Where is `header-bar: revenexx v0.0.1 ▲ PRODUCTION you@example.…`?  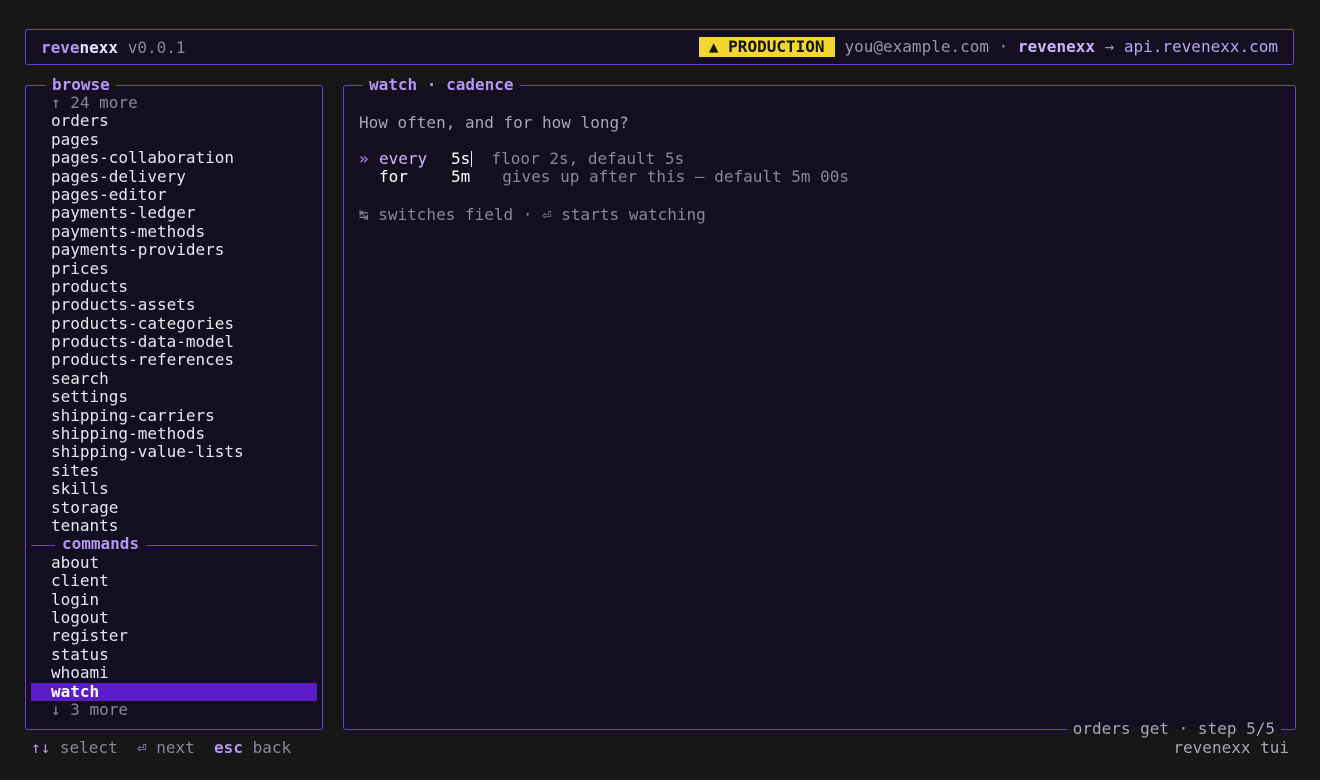
header-bar: revenexx v0.0.1 ▲ PRODUCTION you@example.… is located at coordinates (659, 47).